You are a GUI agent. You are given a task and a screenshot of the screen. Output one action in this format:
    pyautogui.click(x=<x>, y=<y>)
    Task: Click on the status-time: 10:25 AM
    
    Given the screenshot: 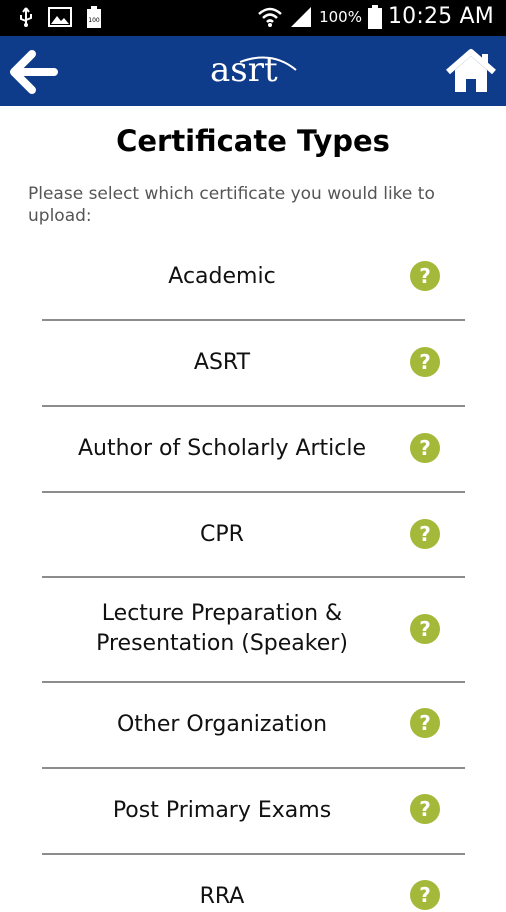 What is the action you would take?
    pyautogui.click(x=440, y=16)
    